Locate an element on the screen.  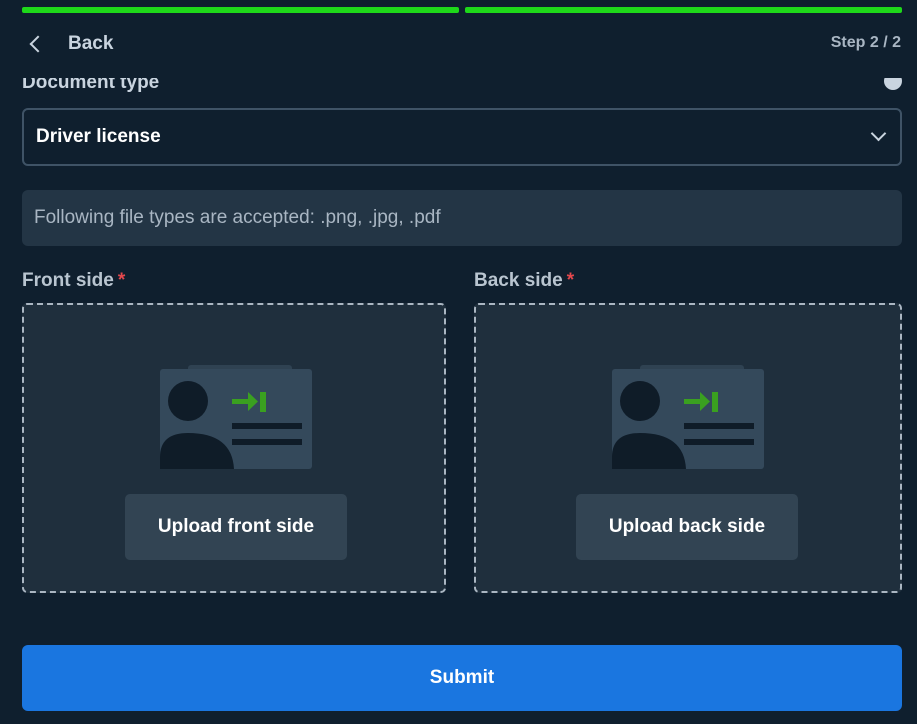
info-icon is located at coordinates (893, 84).